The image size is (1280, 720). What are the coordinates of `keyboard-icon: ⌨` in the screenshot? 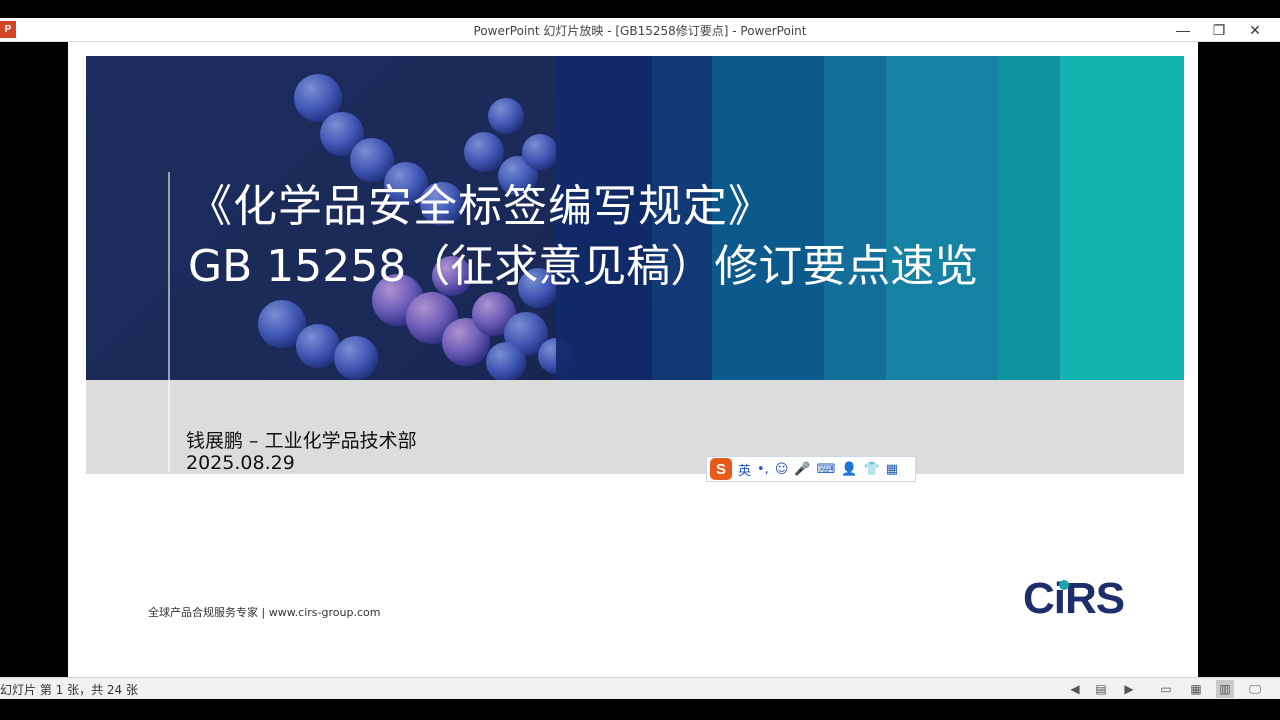 It's located at (826, 469).